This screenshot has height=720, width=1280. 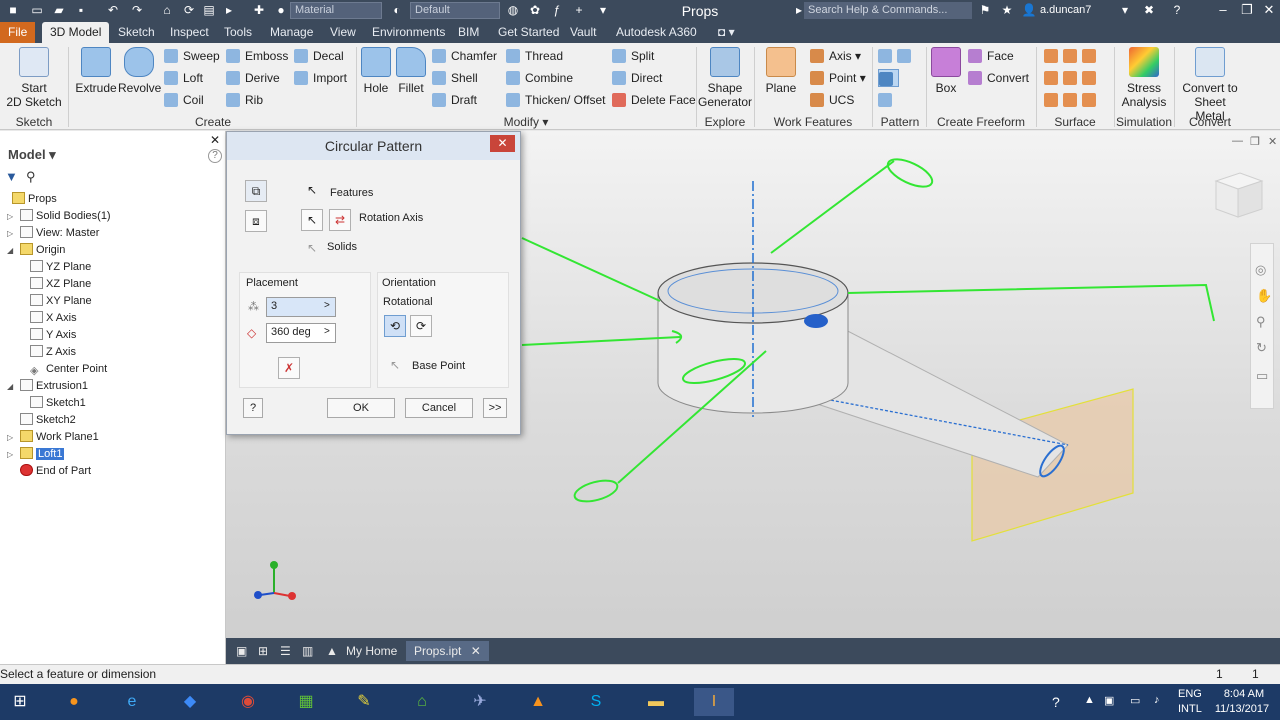 What do you see at coordinates (557, 10) in the screenshot?
I see `fx-icon: ƒ` at bounding box center [557, 10].